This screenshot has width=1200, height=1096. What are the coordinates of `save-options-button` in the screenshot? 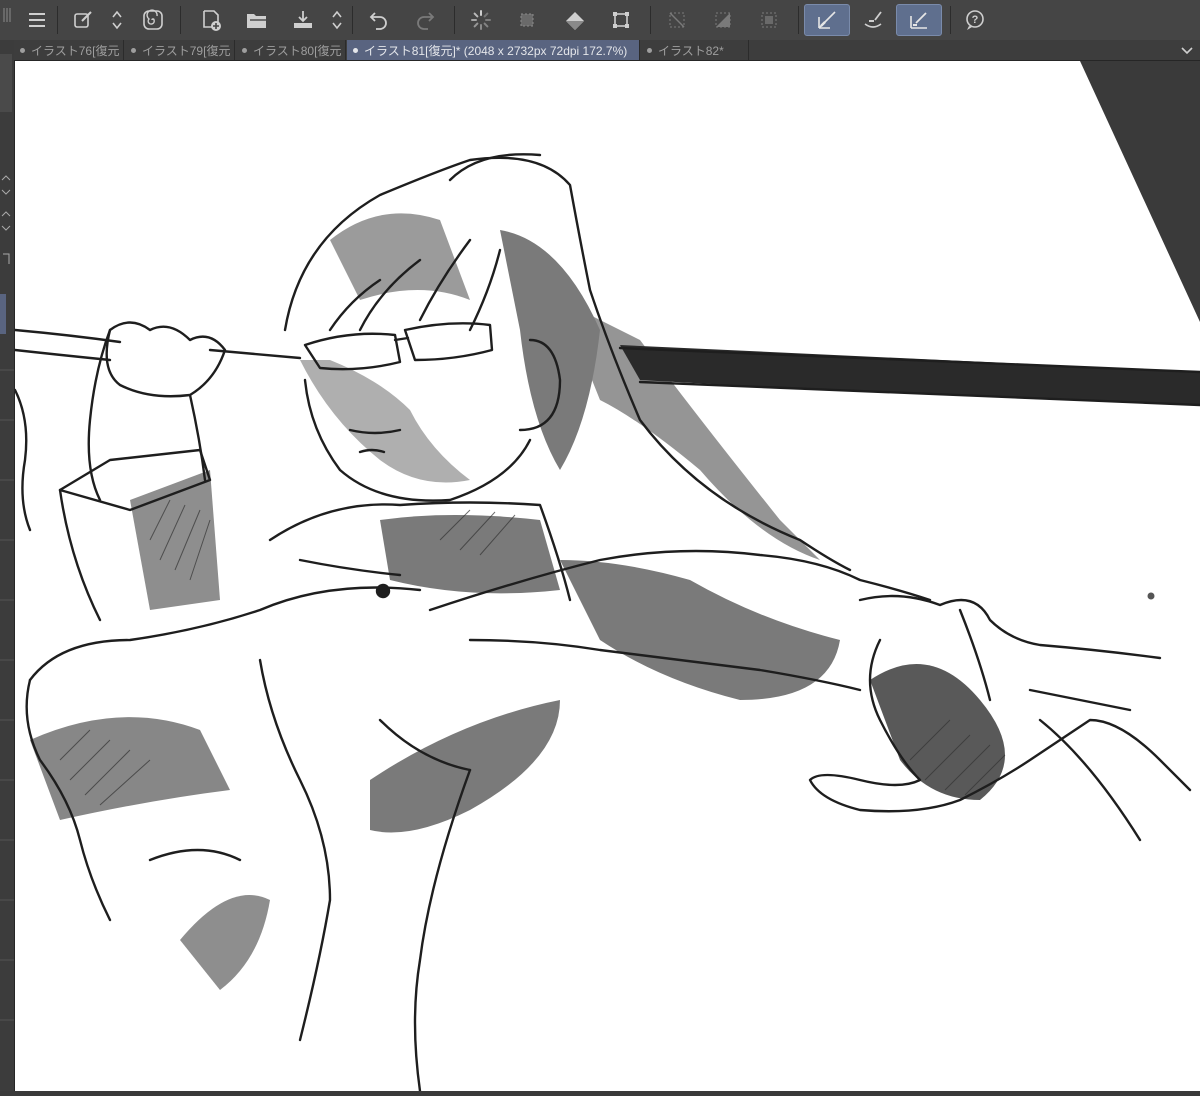 It's located at (337, 20).